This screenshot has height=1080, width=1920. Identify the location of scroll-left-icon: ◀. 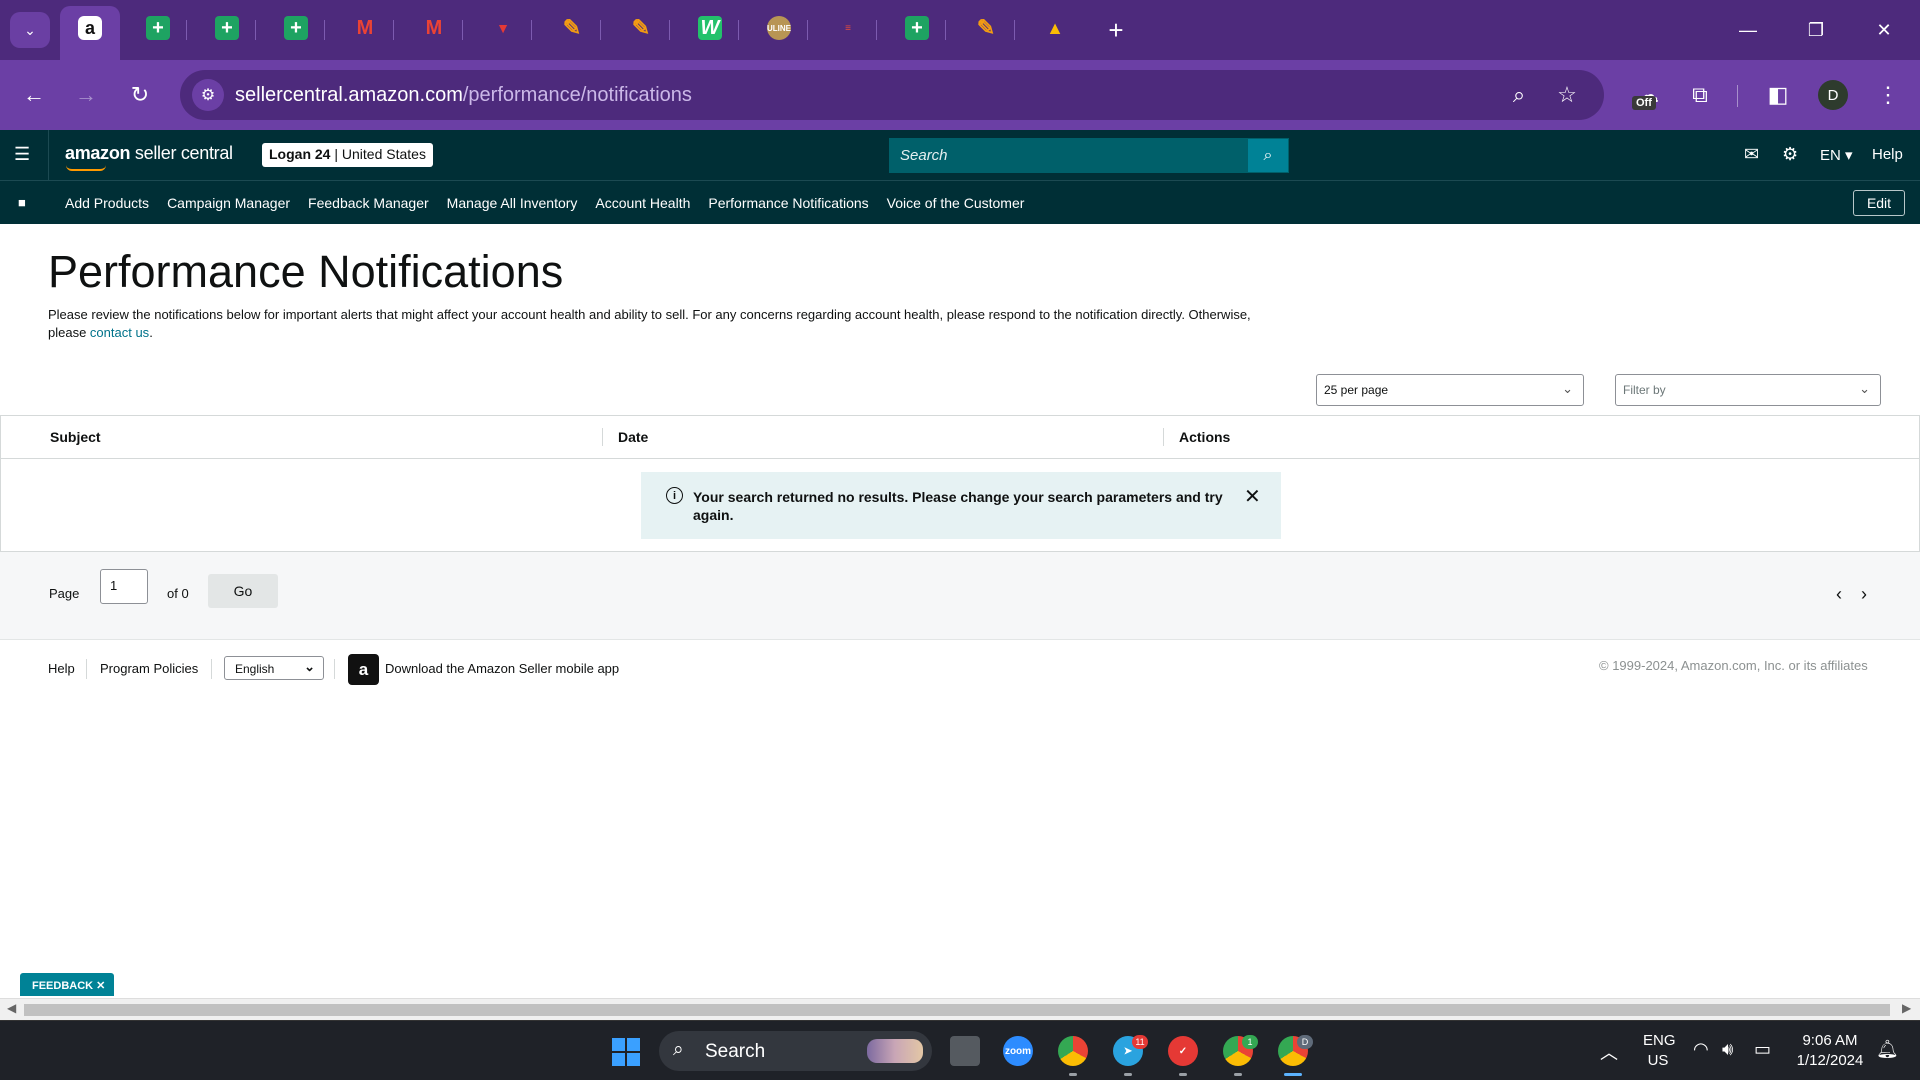
(11, 1008).